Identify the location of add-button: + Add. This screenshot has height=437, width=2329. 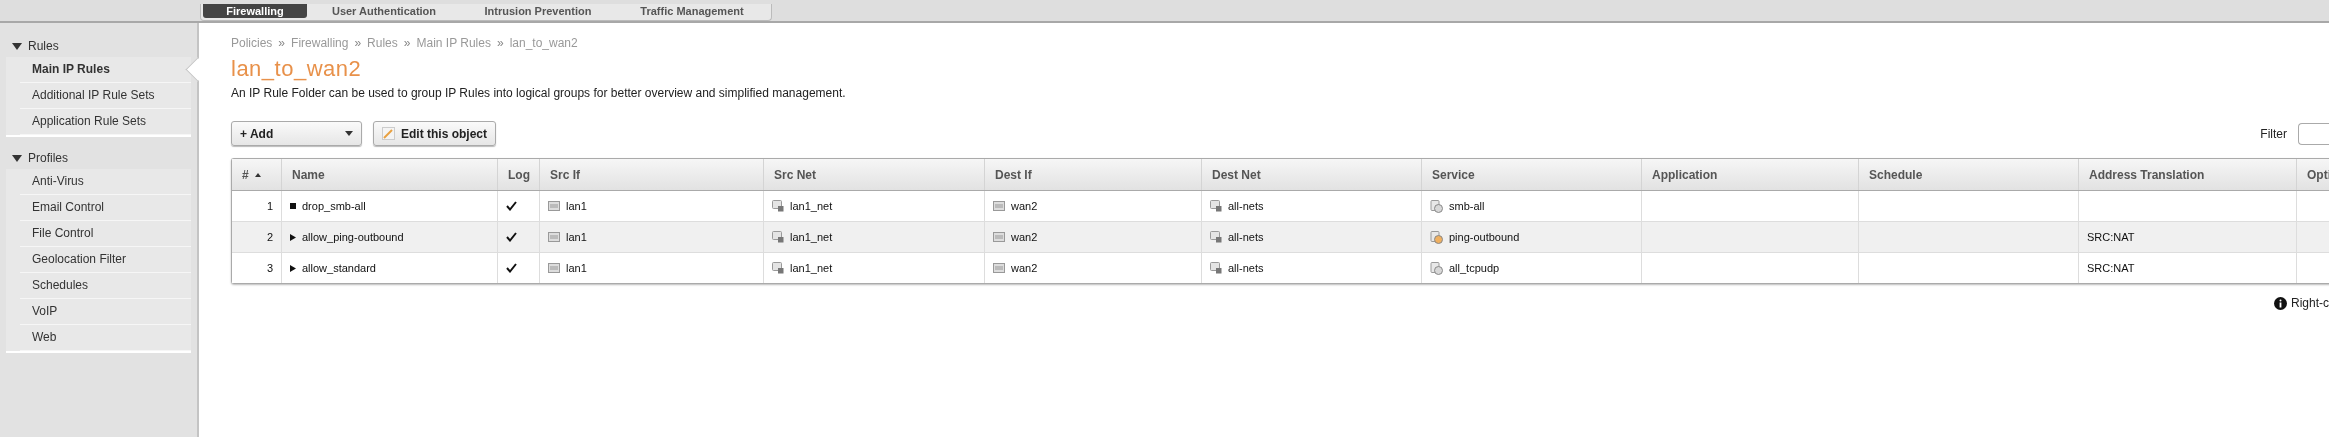
(296, 133).